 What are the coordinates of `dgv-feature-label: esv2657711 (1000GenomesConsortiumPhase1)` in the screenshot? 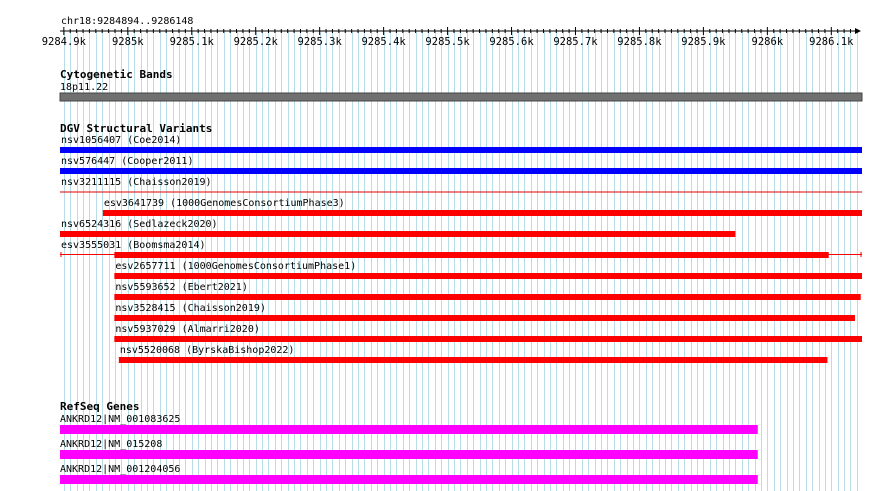 It's located at (235, 266).